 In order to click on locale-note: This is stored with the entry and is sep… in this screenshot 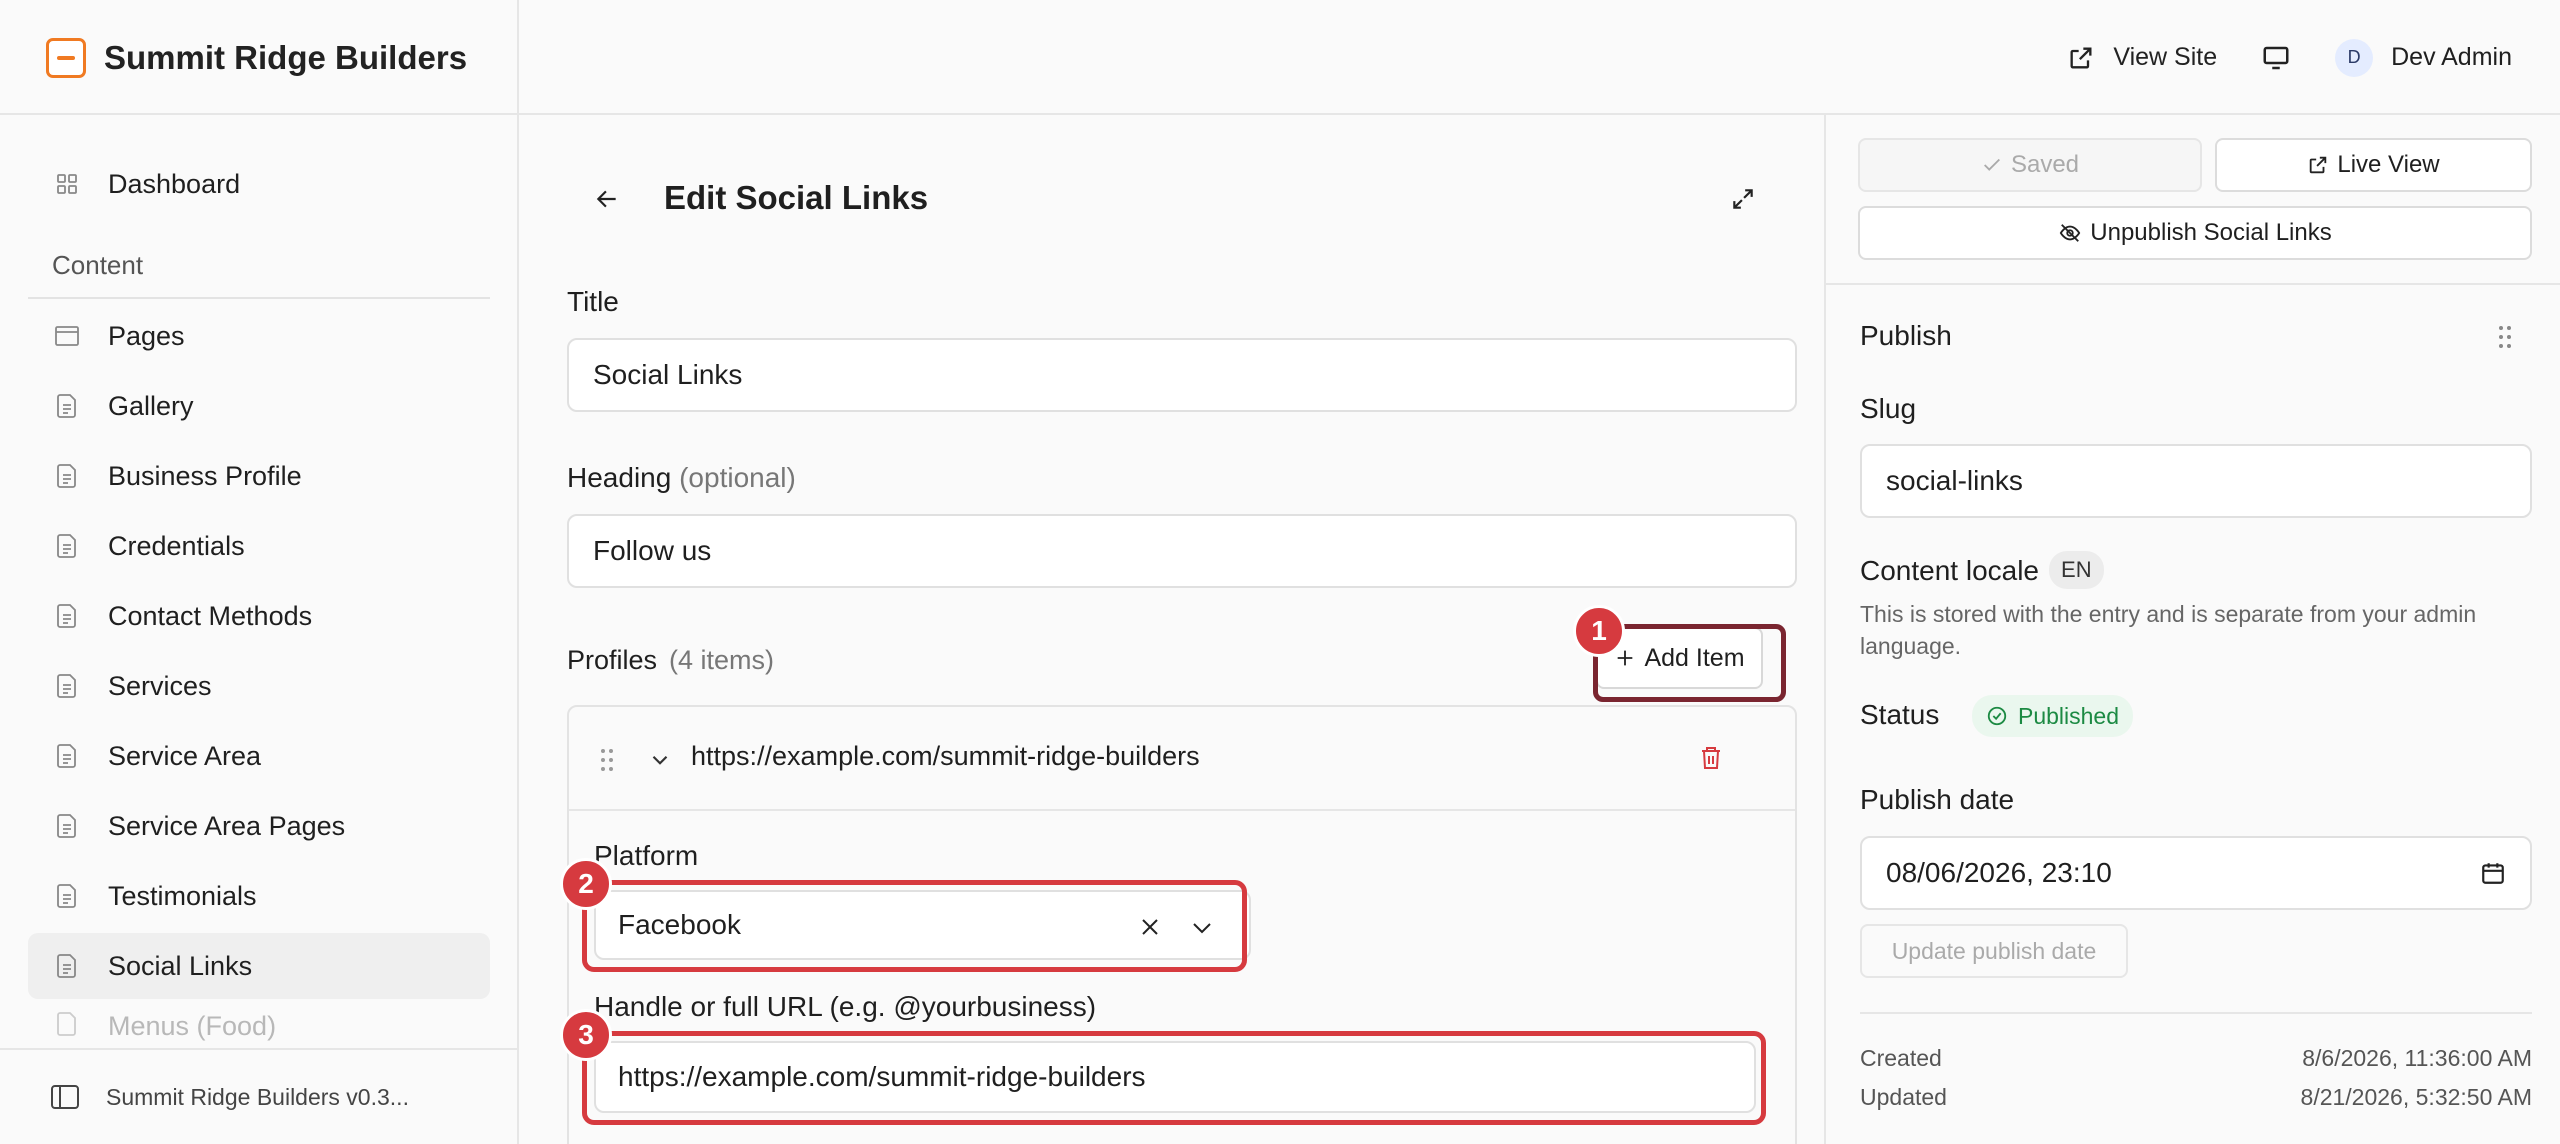, I will do `click(2168, 630)`.